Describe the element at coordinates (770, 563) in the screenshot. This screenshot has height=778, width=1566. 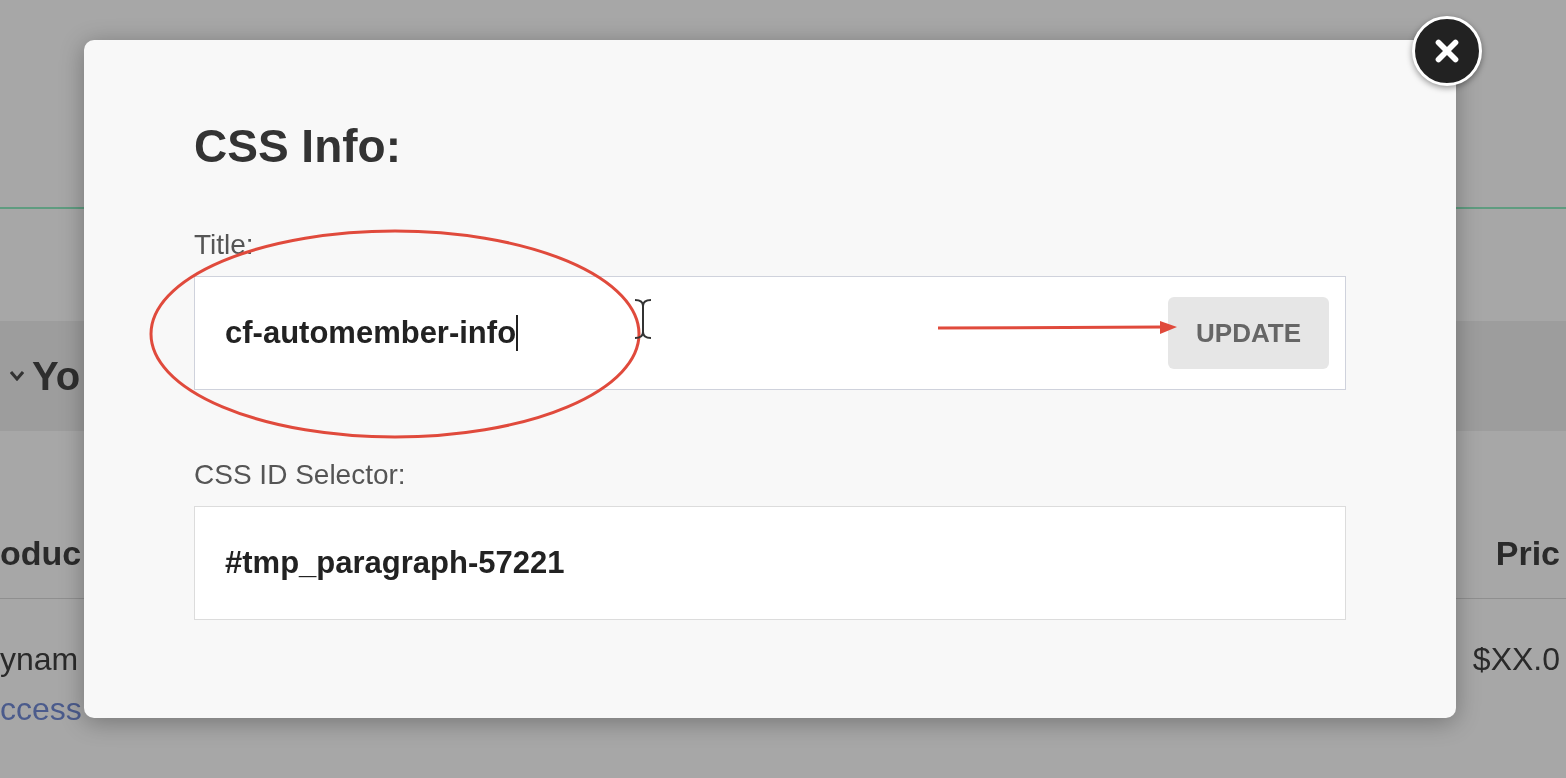
I see `text-field: #tmp_paragraph-57221` at that location.